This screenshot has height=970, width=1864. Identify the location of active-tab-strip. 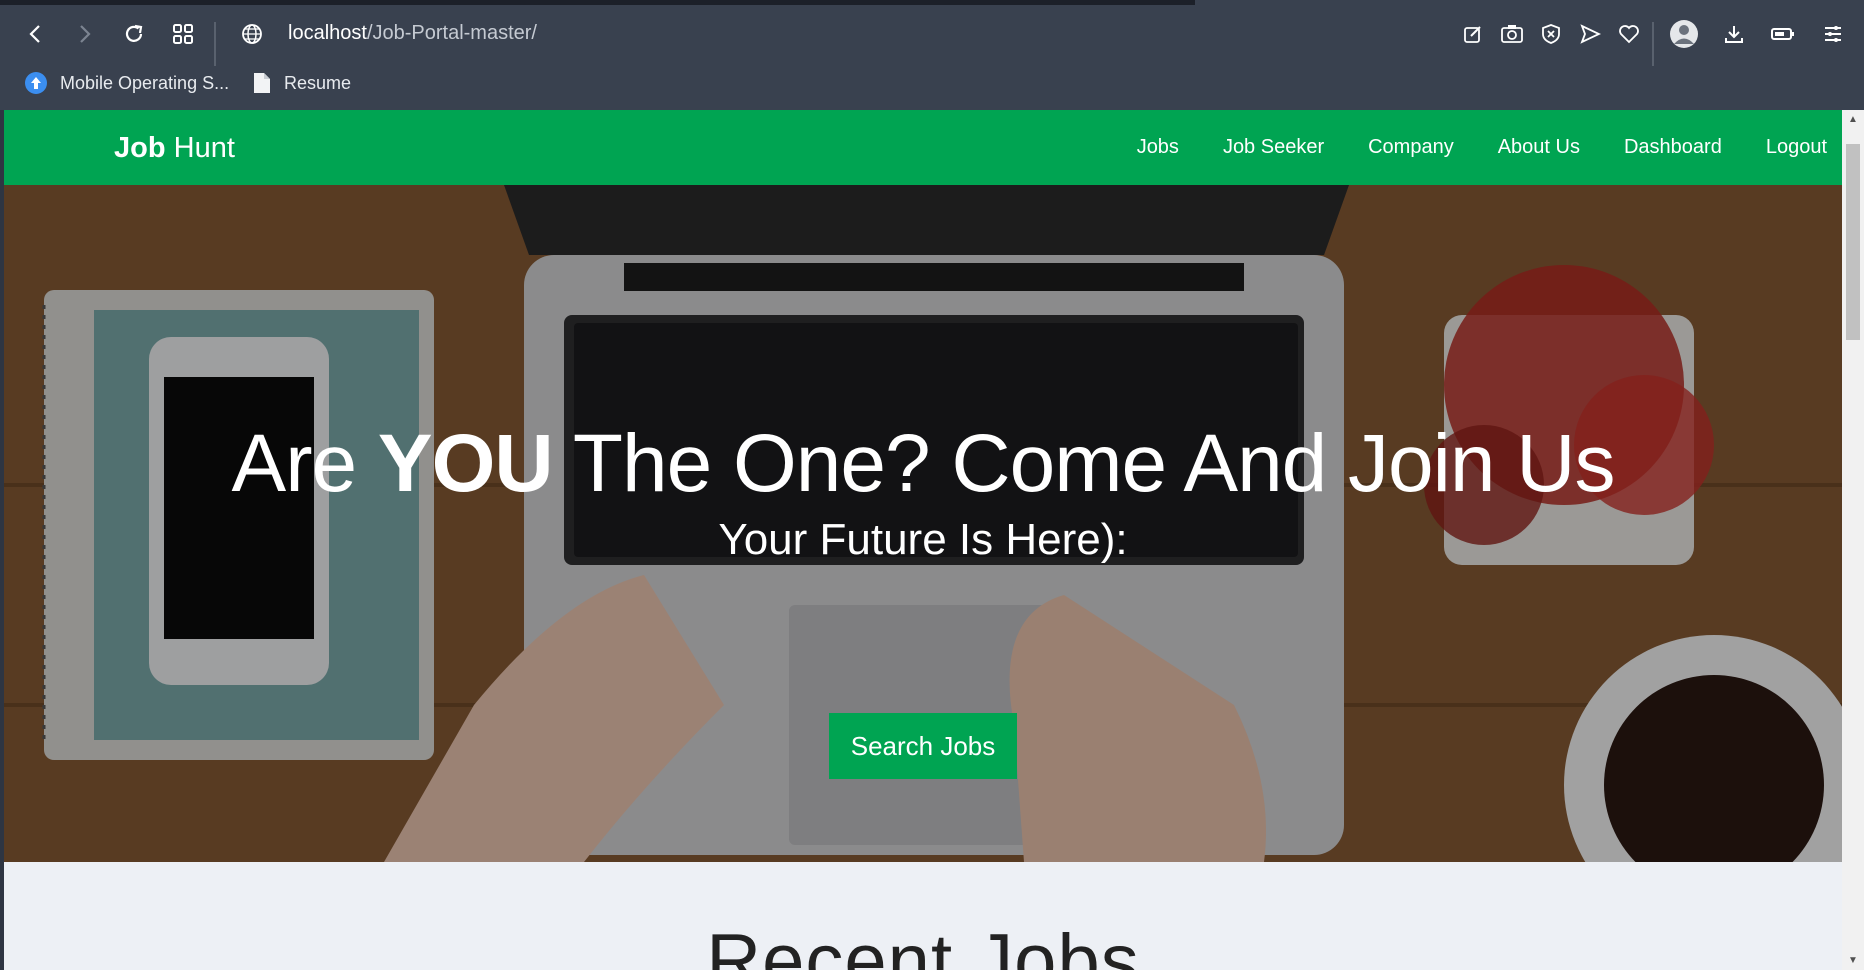
(597, 2).